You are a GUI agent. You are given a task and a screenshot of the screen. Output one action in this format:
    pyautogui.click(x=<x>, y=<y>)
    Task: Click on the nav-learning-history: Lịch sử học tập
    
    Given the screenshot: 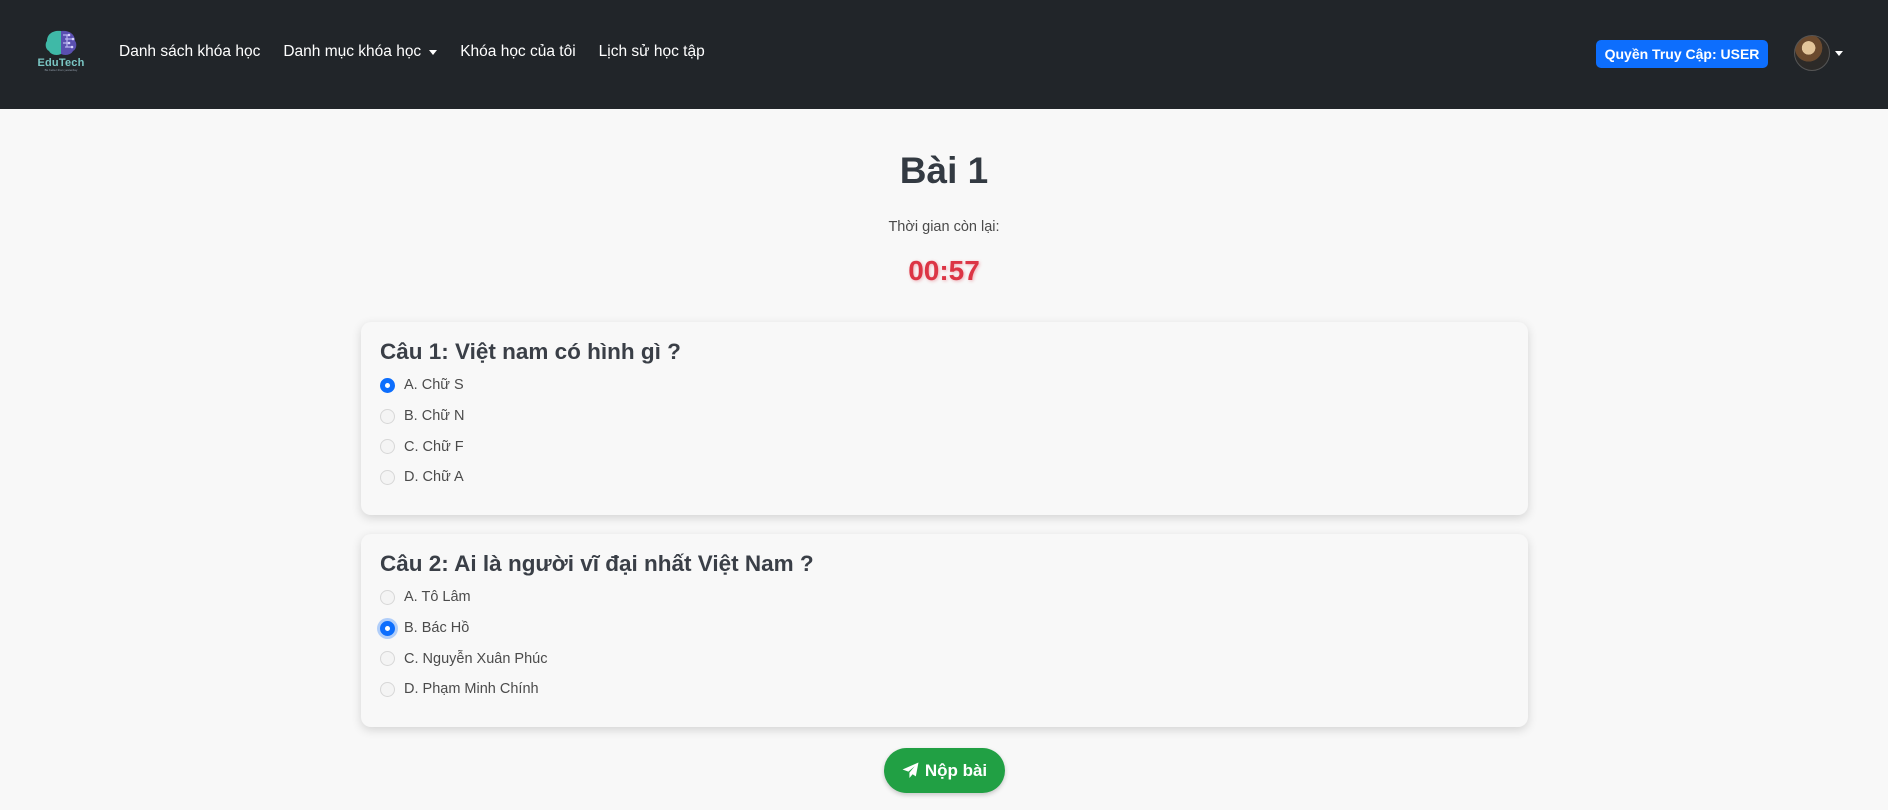 What is the action you would take?
    pyautogui.click(x=652, y=52)
    